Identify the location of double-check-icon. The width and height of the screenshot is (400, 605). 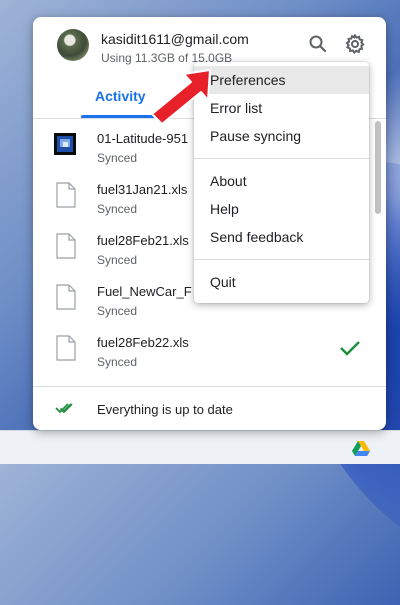
(64, 408).